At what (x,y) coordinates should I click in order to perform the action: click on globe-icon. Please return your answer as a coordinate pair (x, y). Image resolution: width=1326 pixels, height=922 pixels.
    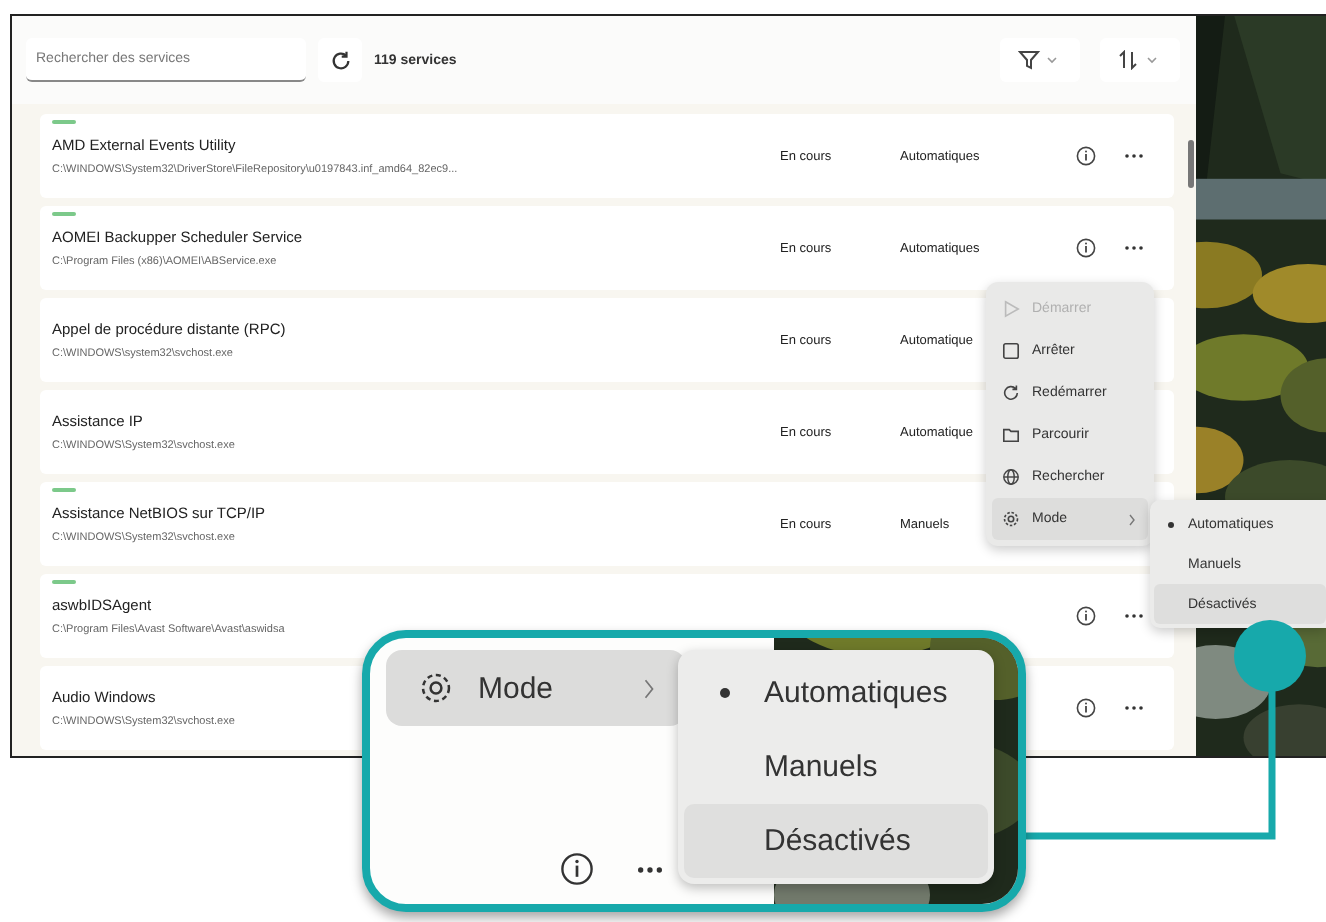
    Looking at the image, I should click on (1011, 477).